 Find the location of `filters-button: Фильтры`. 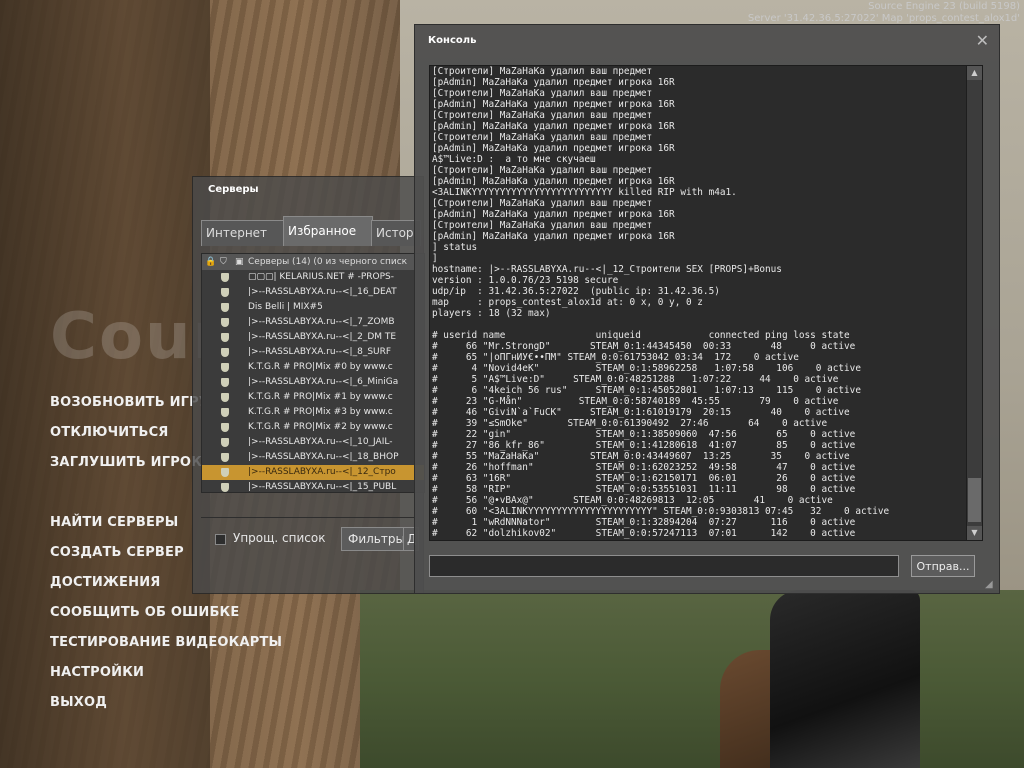

filters-button: Фильтры is located at coordinates (376, 539).